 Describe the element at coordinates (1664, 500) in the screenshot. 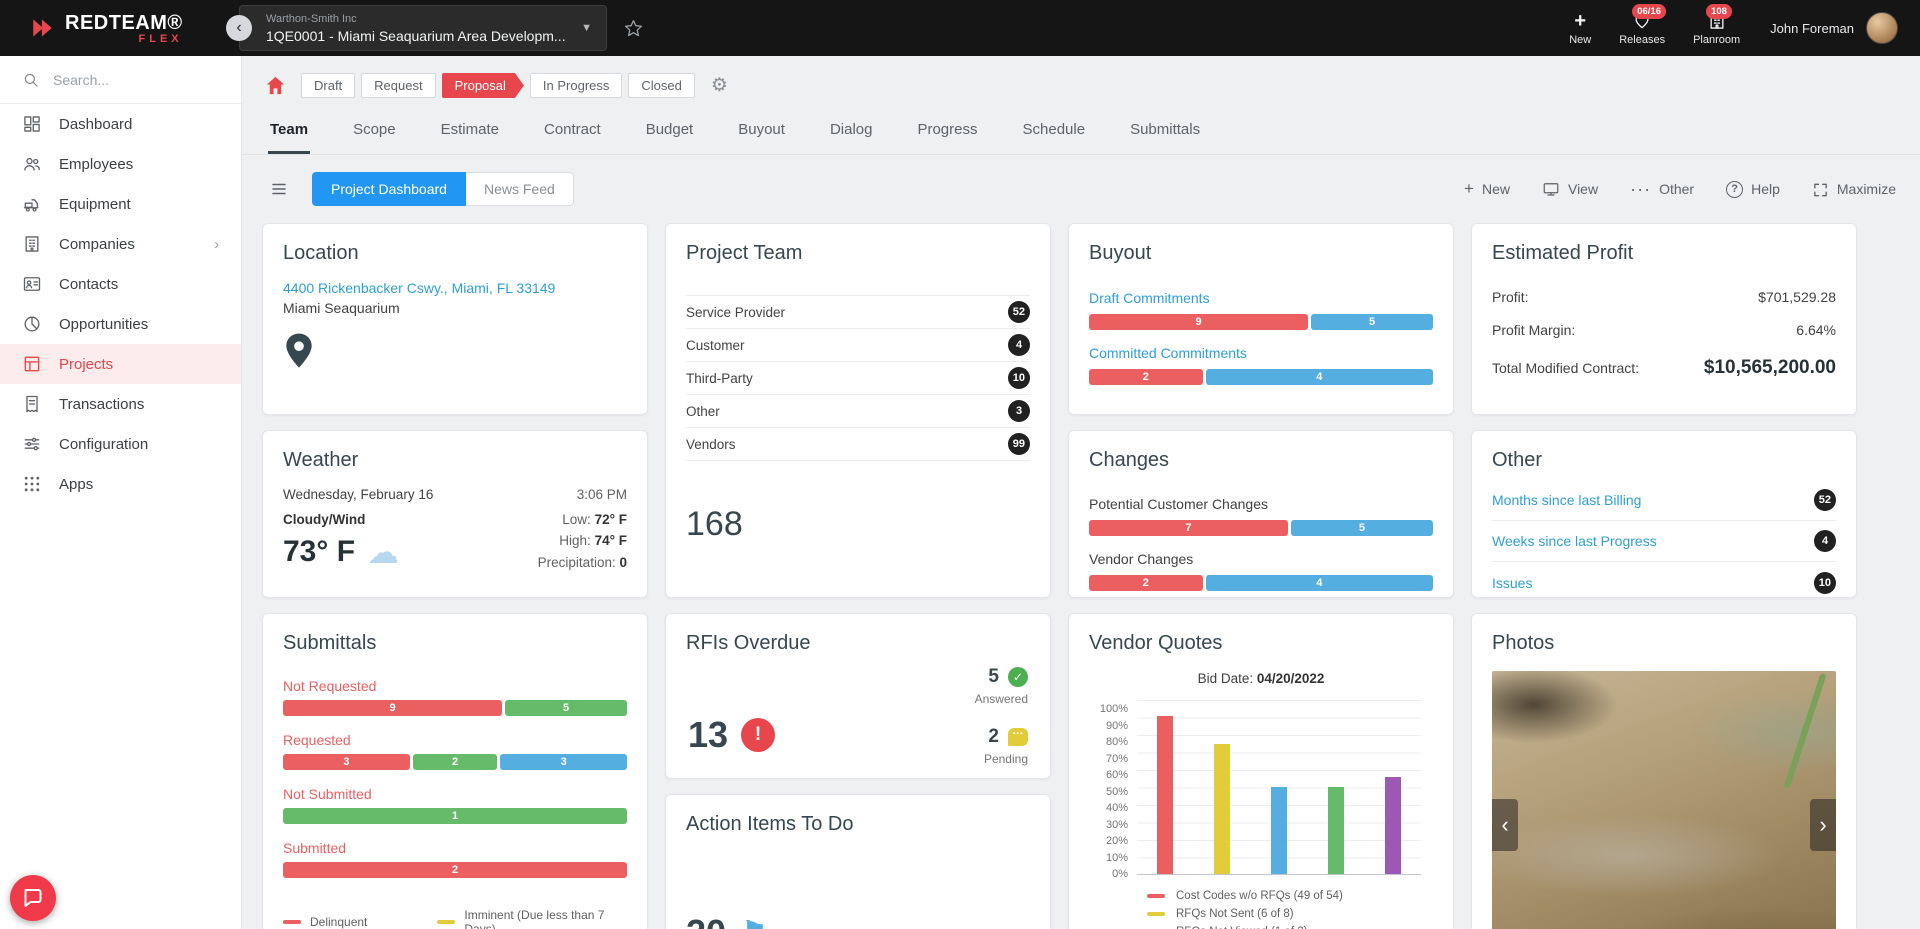

I see `other-row: Months since last Billing 52` at that location.